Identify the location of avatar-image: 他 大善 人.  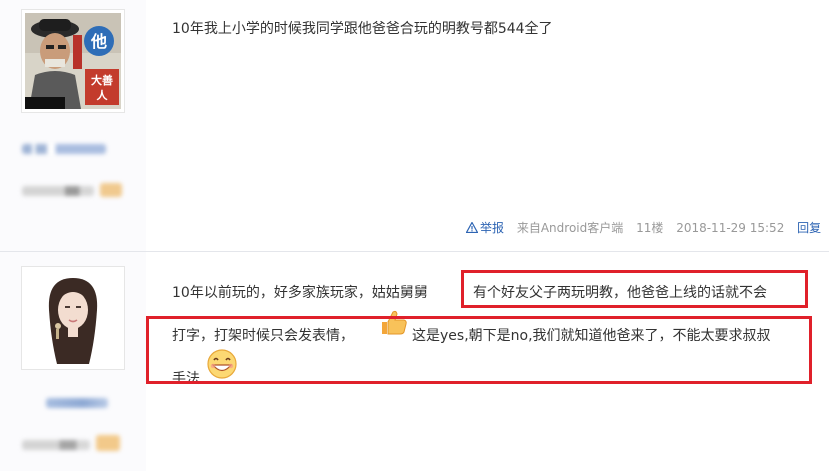
(73, 61).